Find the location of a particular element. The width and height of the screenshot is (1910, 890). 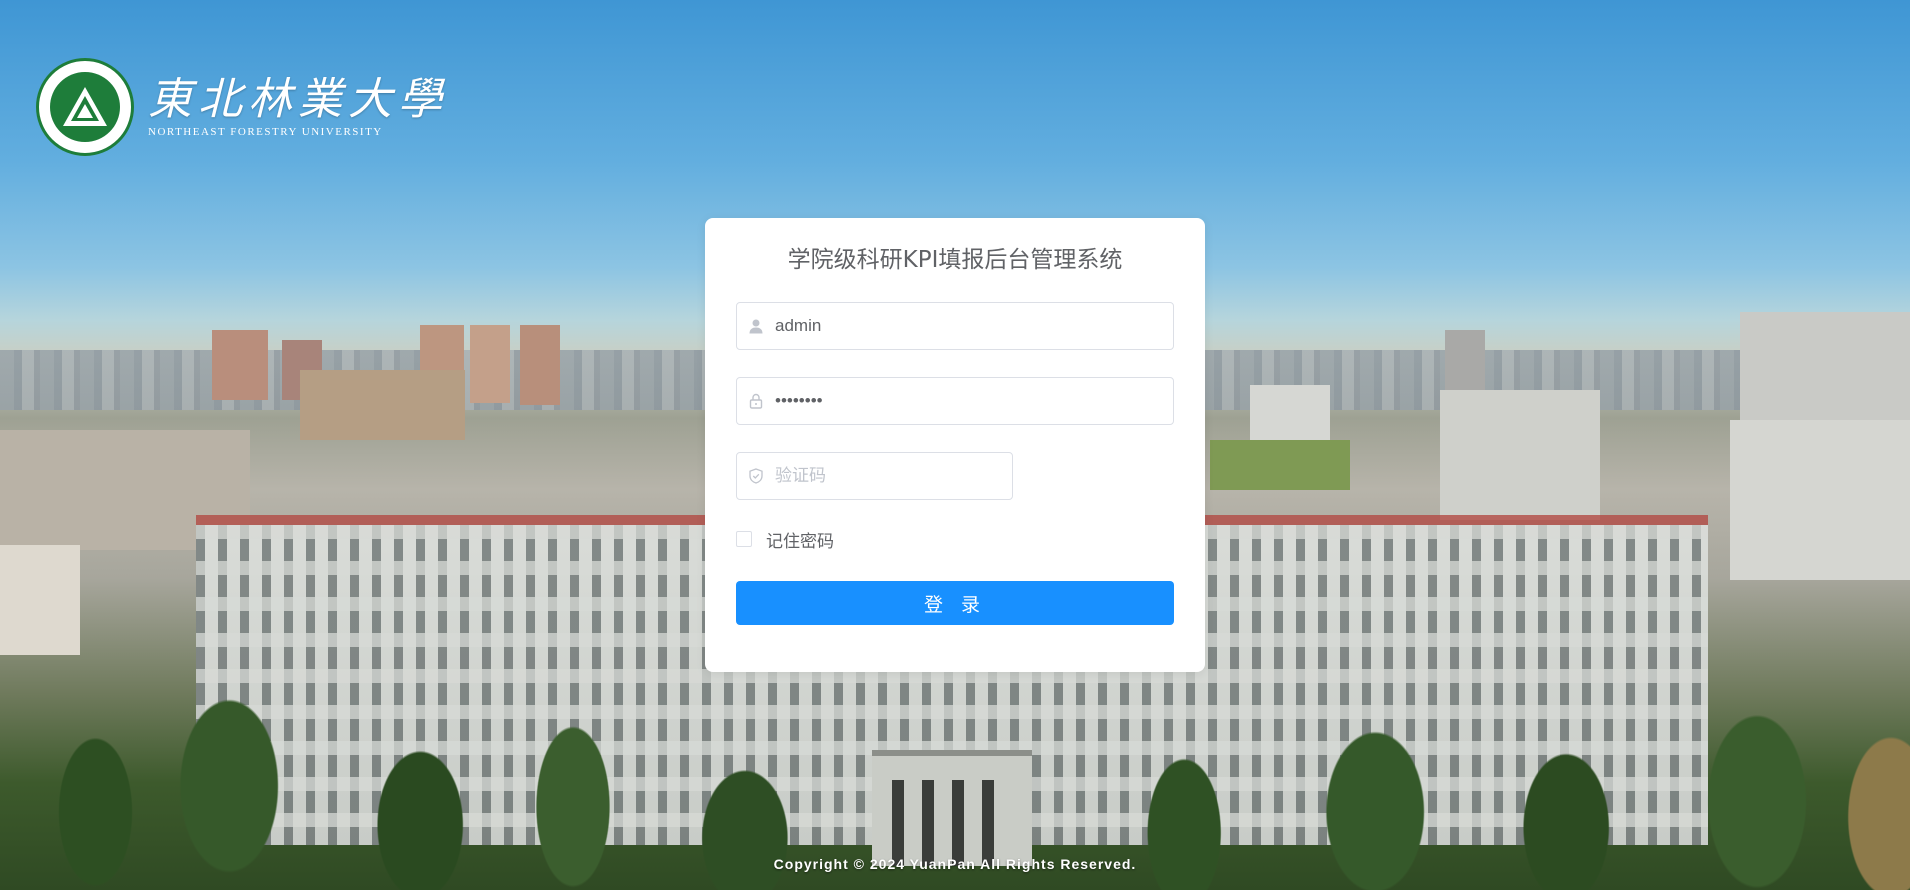

nefu-emblem-icon is located at coordinates (85, 107).